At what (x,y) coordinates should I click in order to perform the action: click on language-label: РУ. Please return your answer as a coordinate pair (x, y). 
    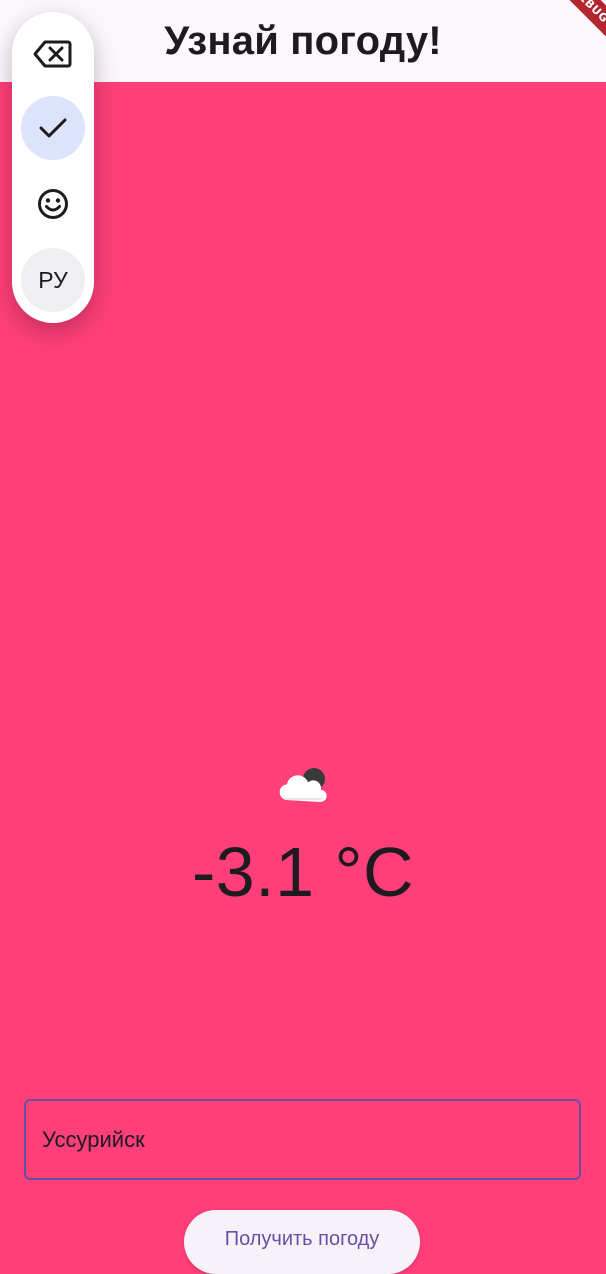
    Looking at the image, I should click on (53, 279).